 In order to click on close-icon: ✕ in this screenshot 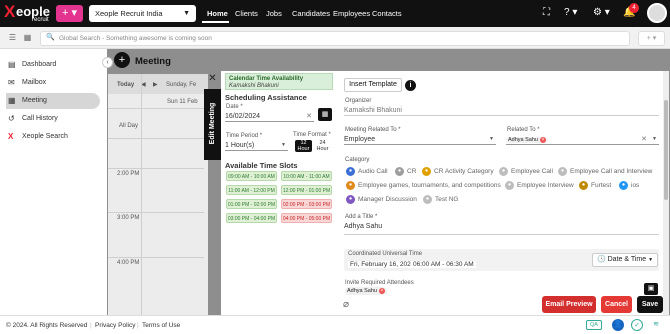, I will do `click(212, 78)`.